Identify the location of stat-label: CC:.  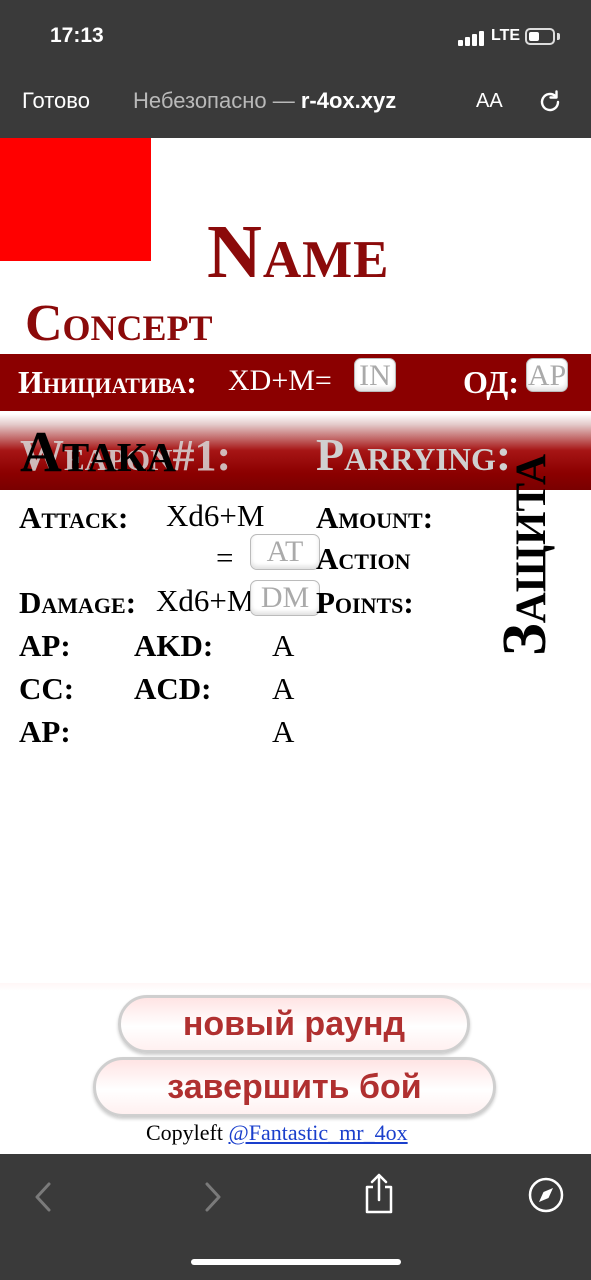
(47, 688).